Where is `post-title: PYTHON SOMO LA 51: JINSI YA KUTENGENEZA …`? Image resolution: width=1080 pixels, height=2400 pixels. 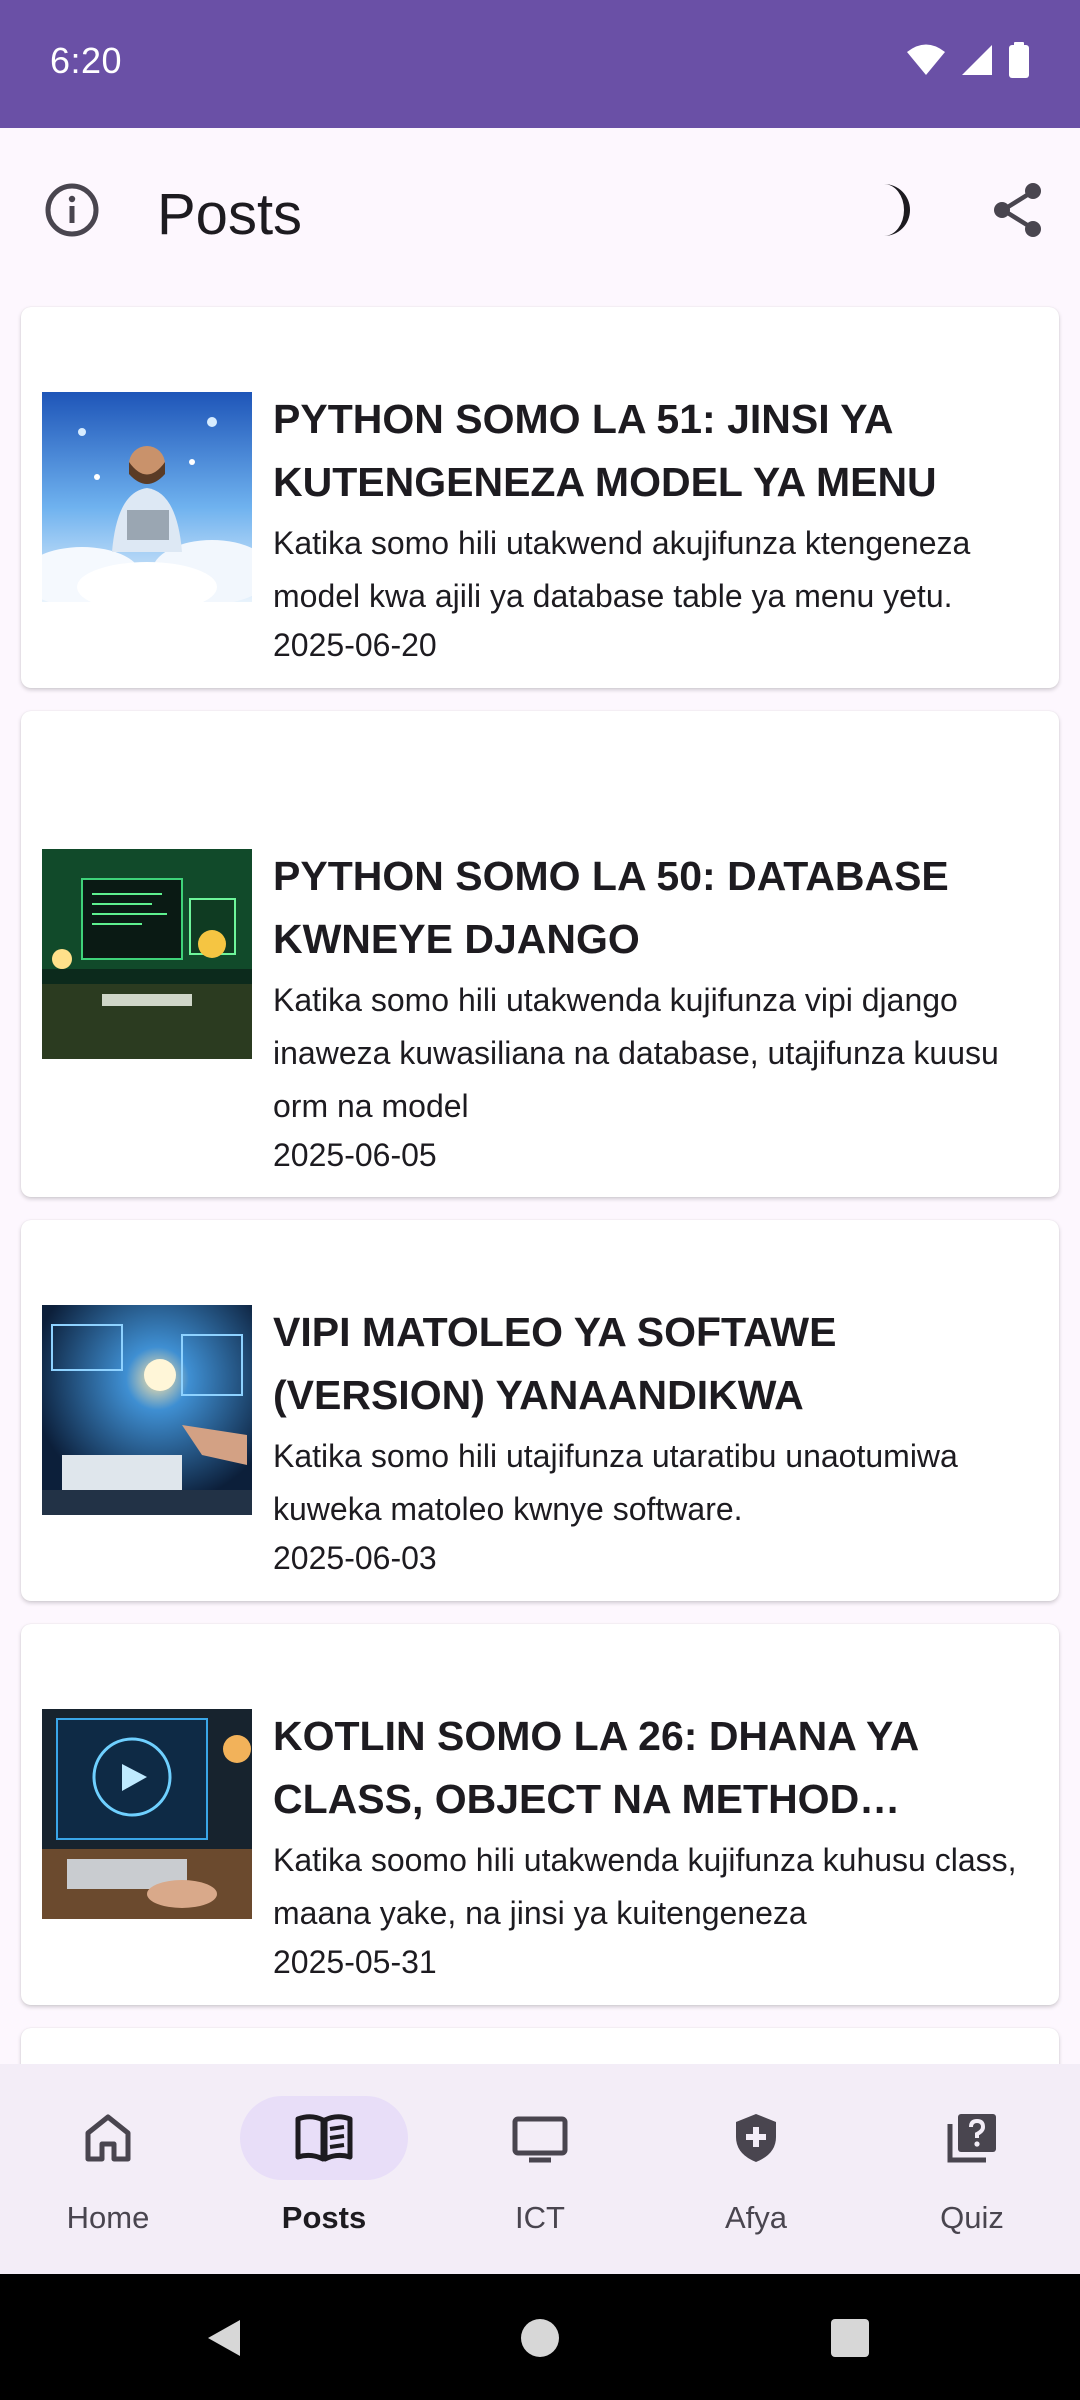 post-title: PYTHON SOMO LA 51: JINSI YA KUTENGENEZA … is located at coordinates (605, 450).